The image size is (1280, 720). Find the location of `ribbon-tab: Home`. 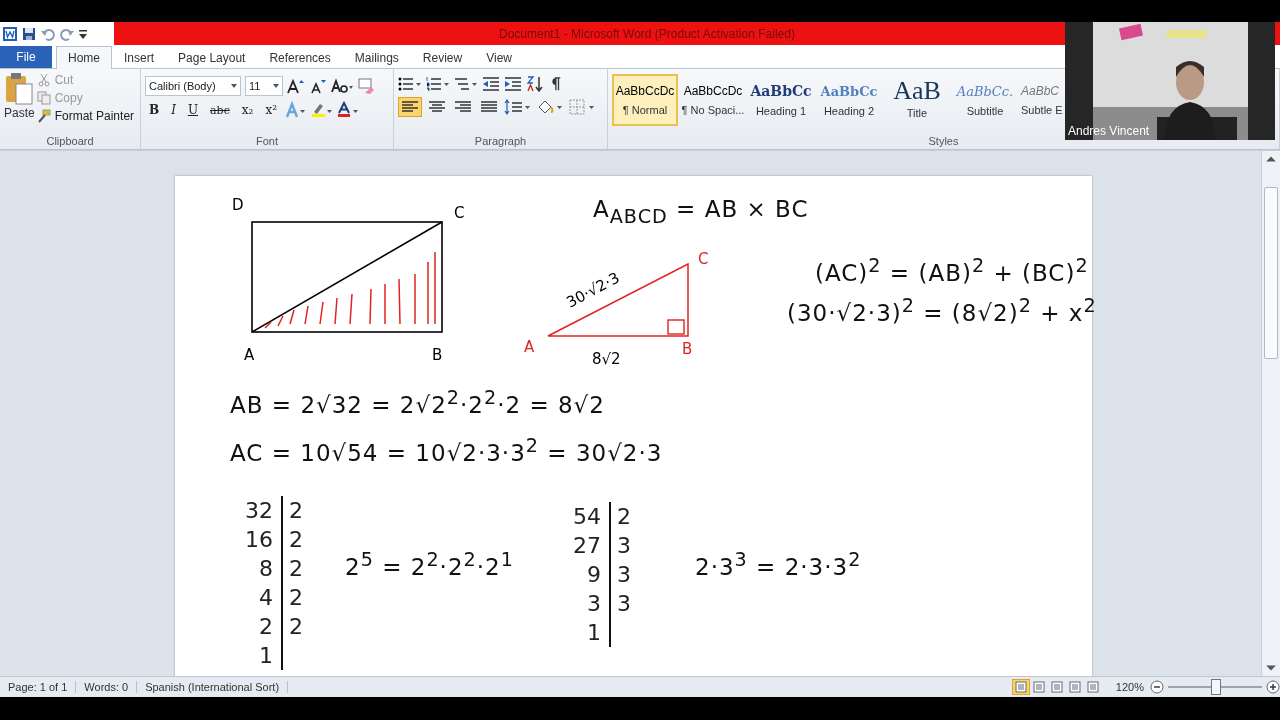

ribbon-tab: Home is located at coordinates (84, 57).